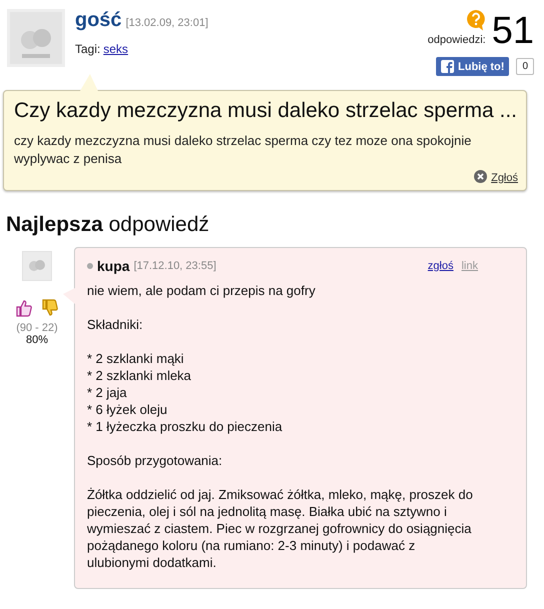 The height and width of the screenshot is (609, 544). Describe the element at coordinates (243, 150) in the screenshot. I see `question-text: czy kazdy mezczyzna musi daleko strzelac sperma czy tez moze ona spokojnie wyplywac z penisa` at that location.